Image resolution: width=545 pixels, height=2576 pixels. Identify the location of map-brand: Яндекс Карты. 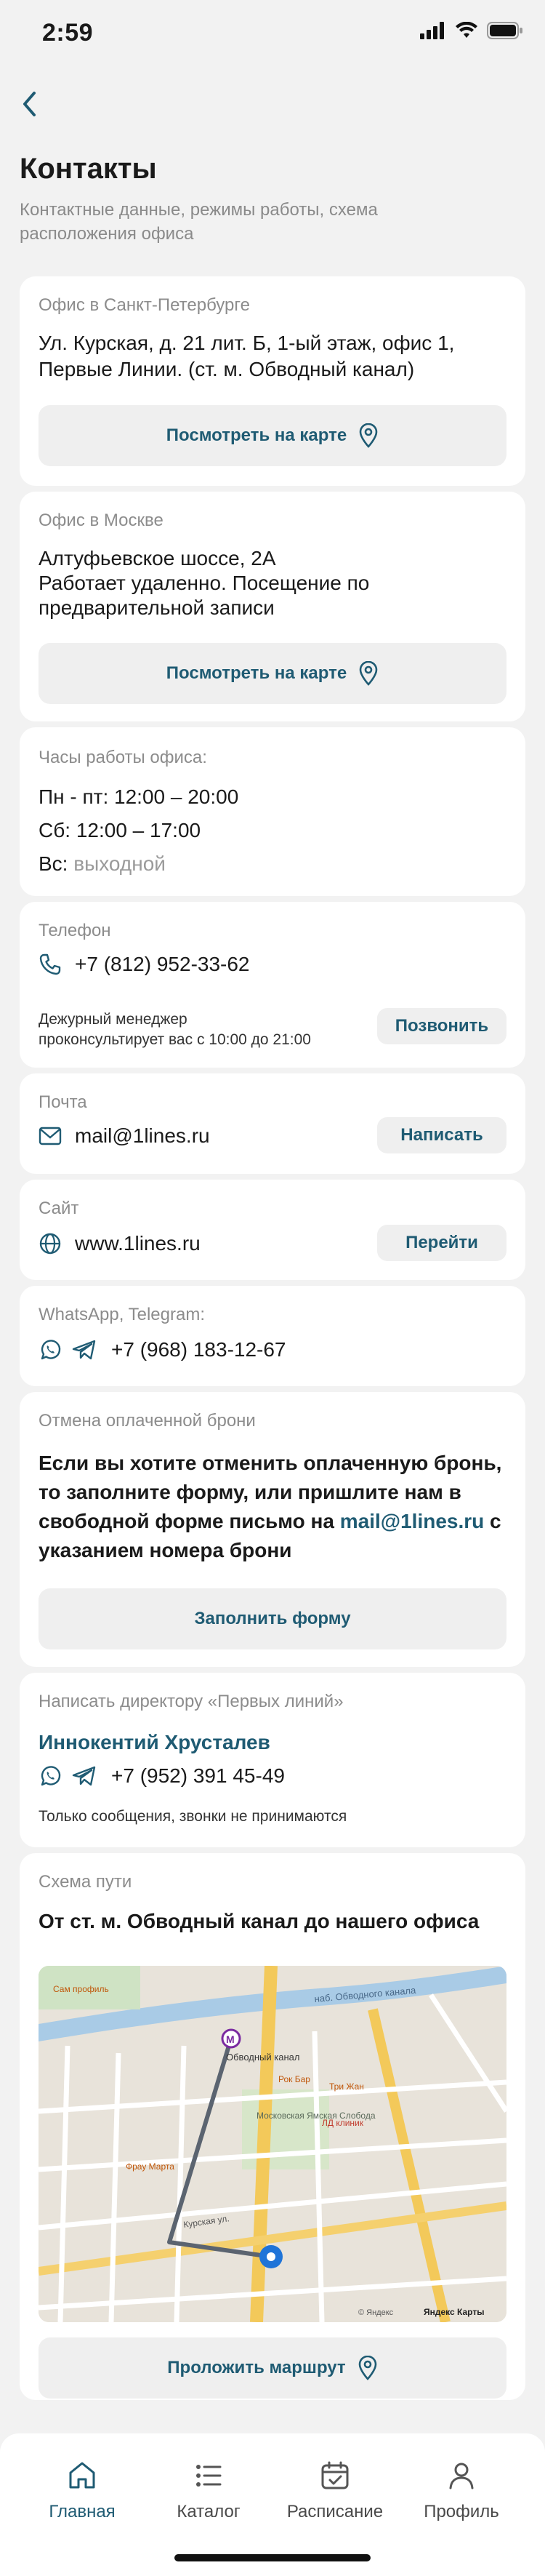
(454, 2312).